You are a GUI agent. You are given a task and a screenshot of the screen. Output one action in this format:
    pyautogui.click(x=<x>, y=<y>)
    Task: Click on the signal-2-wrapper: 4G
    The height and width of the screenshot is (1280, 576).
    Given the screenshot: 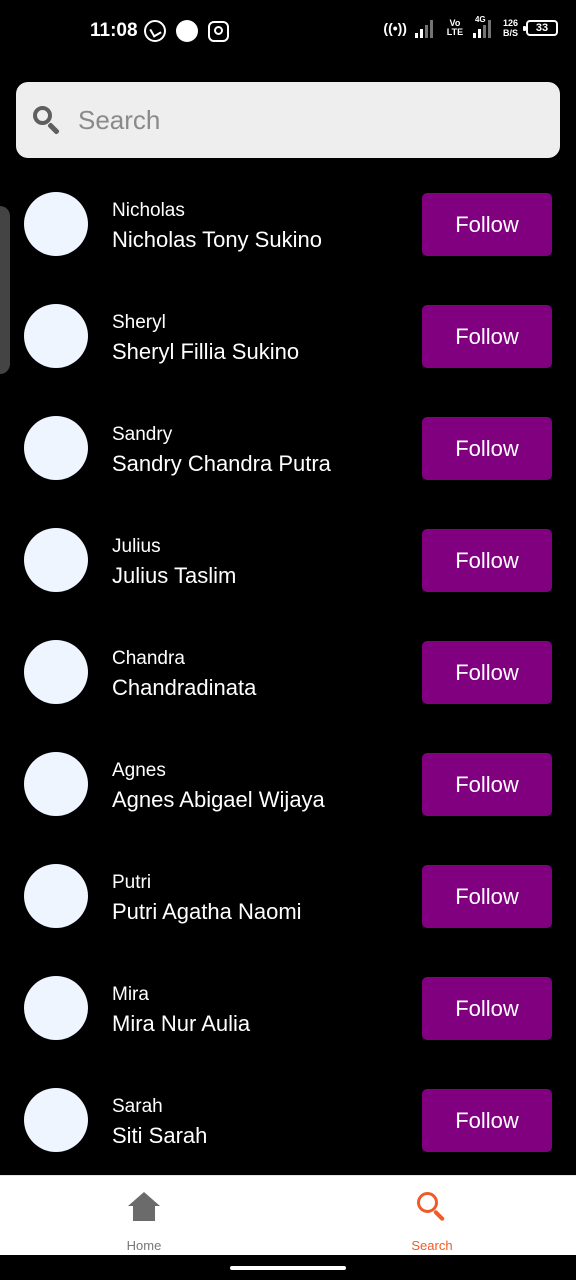 What is the action you would take?
    pyautogui.click(x=483, y=26)
    